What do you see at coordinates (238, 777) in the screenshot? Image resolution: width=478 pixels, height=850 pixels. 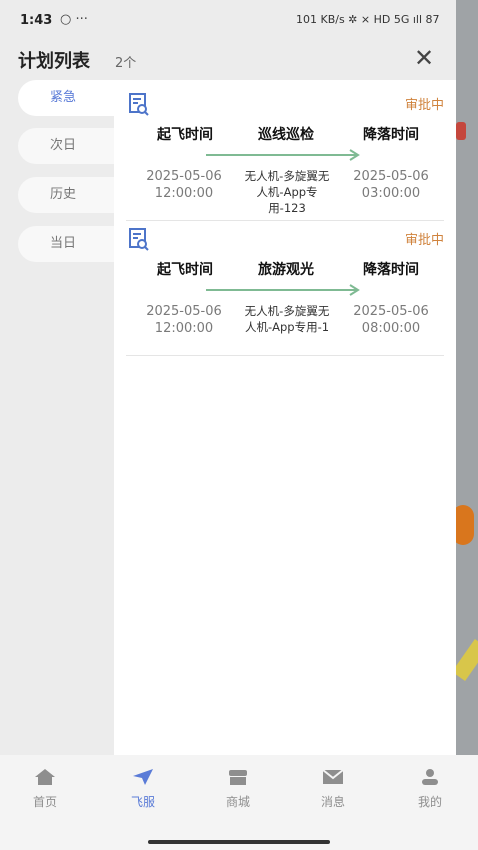 I see `shop-icon` at bounding box center [238, 777].